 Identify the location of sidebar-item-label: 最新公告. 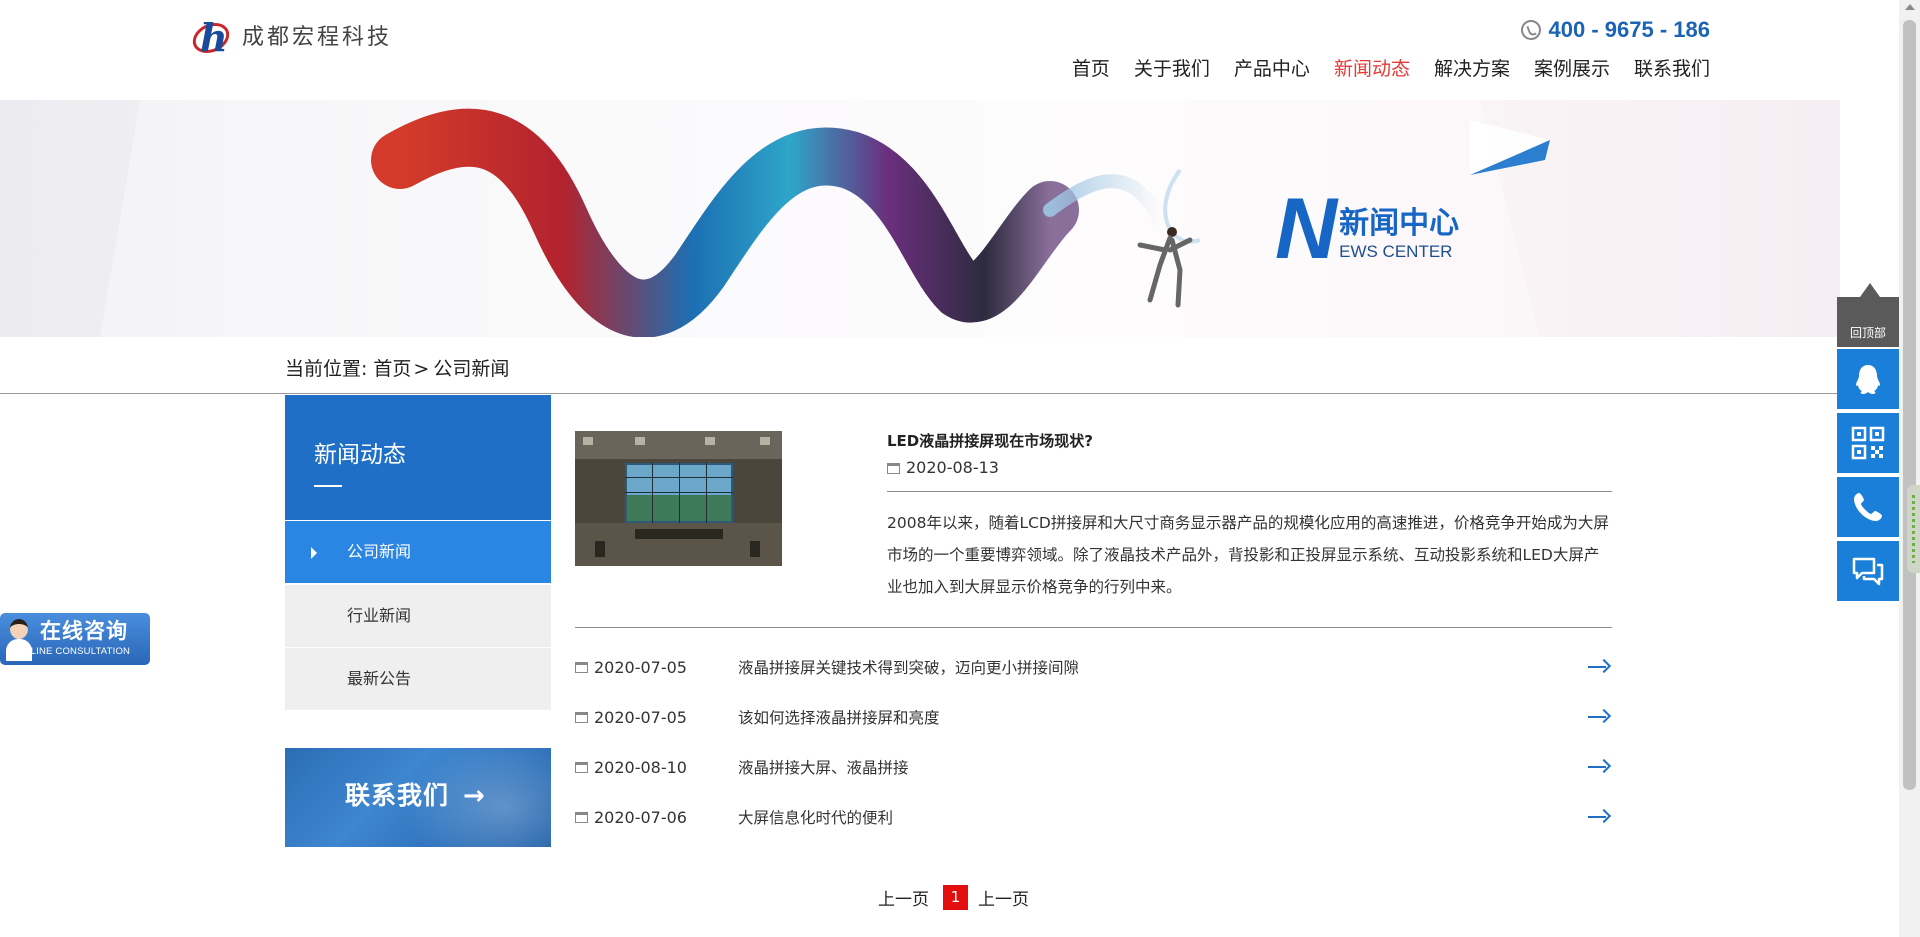
(379, 678).